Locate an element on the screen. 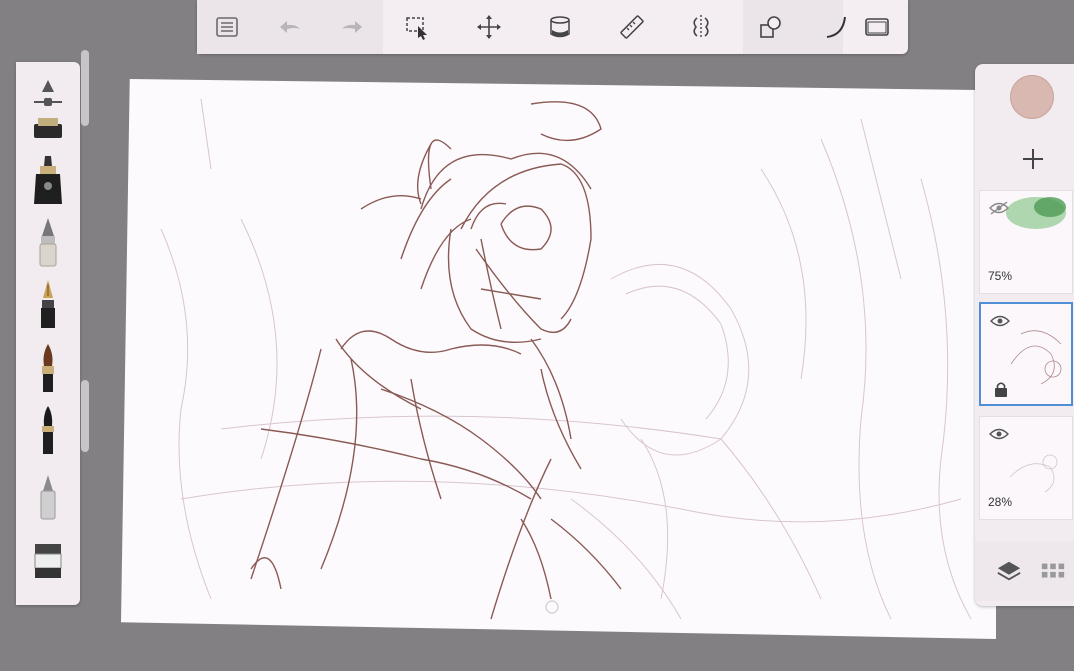 The width and height of the screenshot is (1074, 671). fountain-pen-icon is located at coordinates (48, 304).